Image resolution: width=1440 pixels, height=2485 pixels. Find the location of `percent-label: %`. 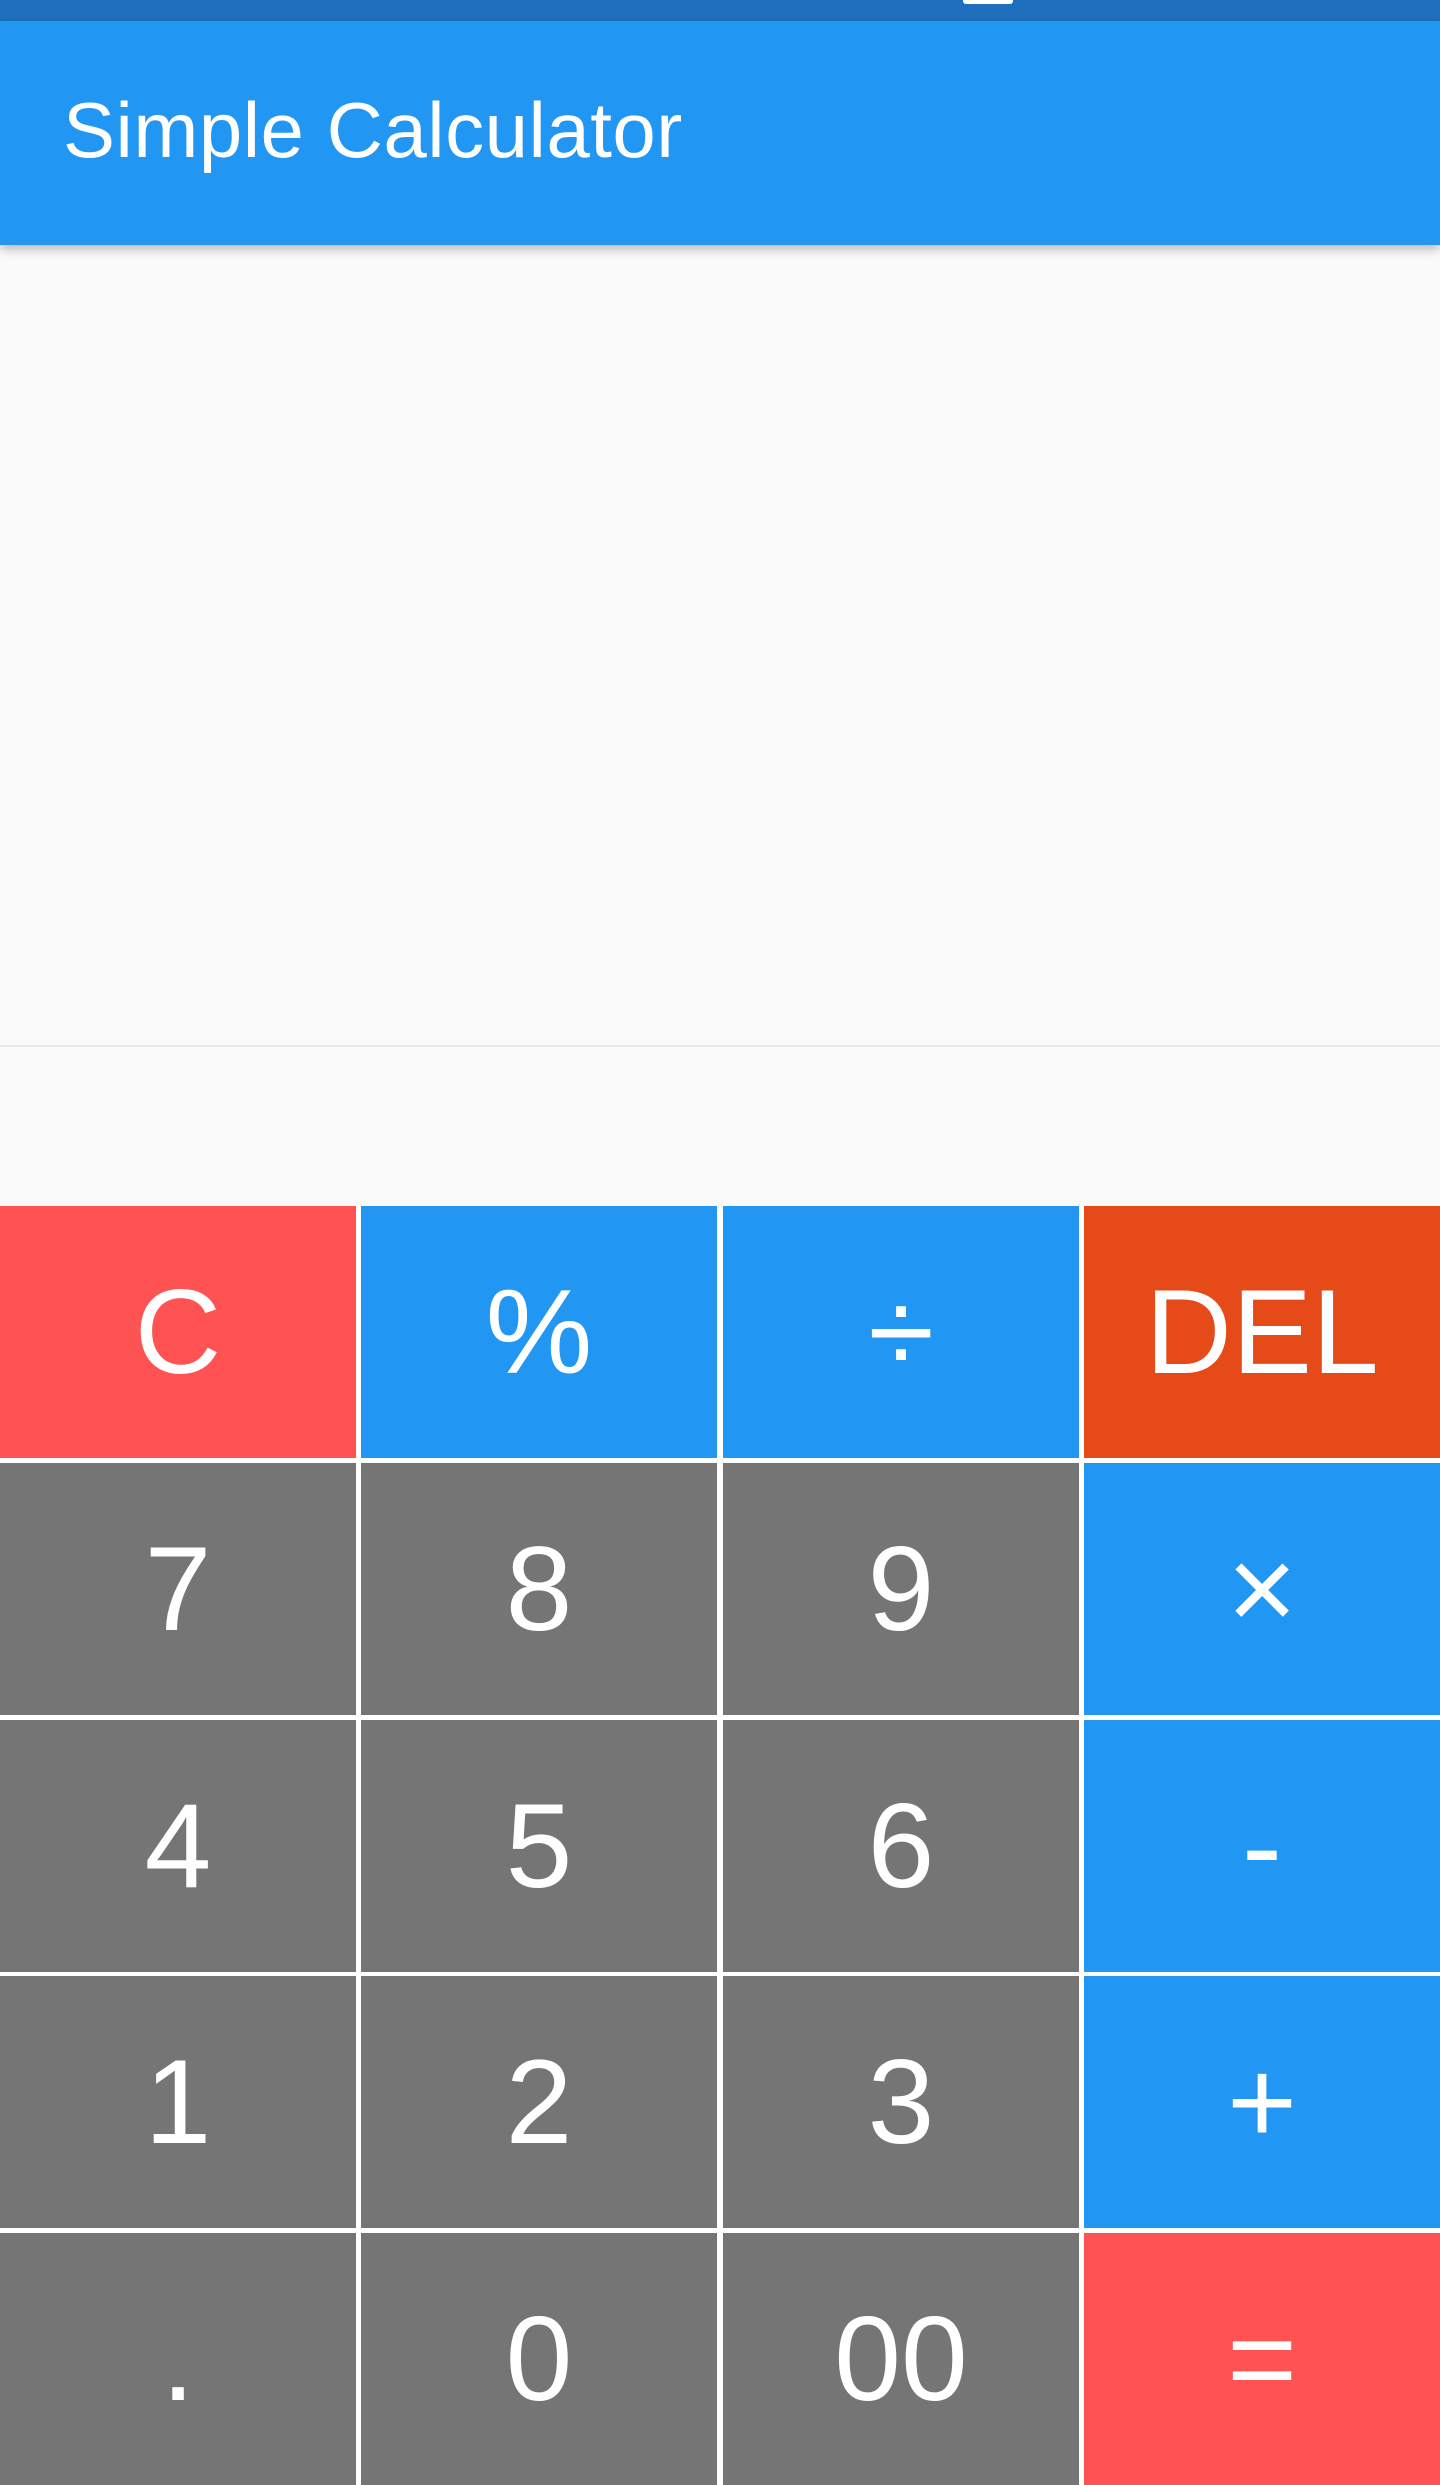

percent-label: % is located at coordinates (539, 1332).